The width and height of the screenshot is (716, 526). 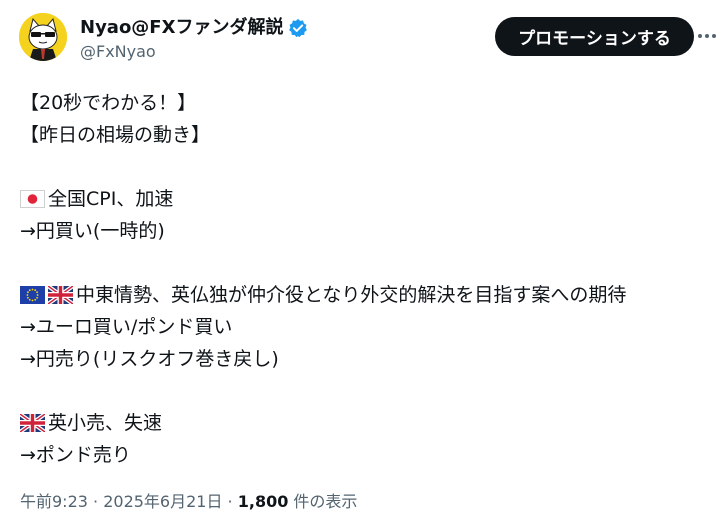 I want to click on cat-avatar-icon, so click(x=43, y=37).